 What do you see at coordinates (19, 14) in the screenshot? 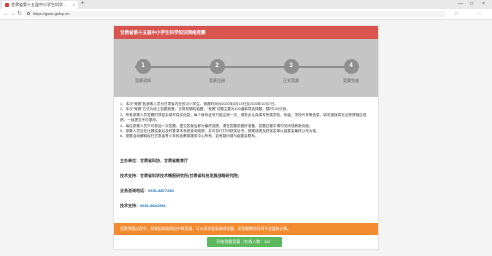
I see `refresh-icon: ↻` at bounding box center [19, 14].